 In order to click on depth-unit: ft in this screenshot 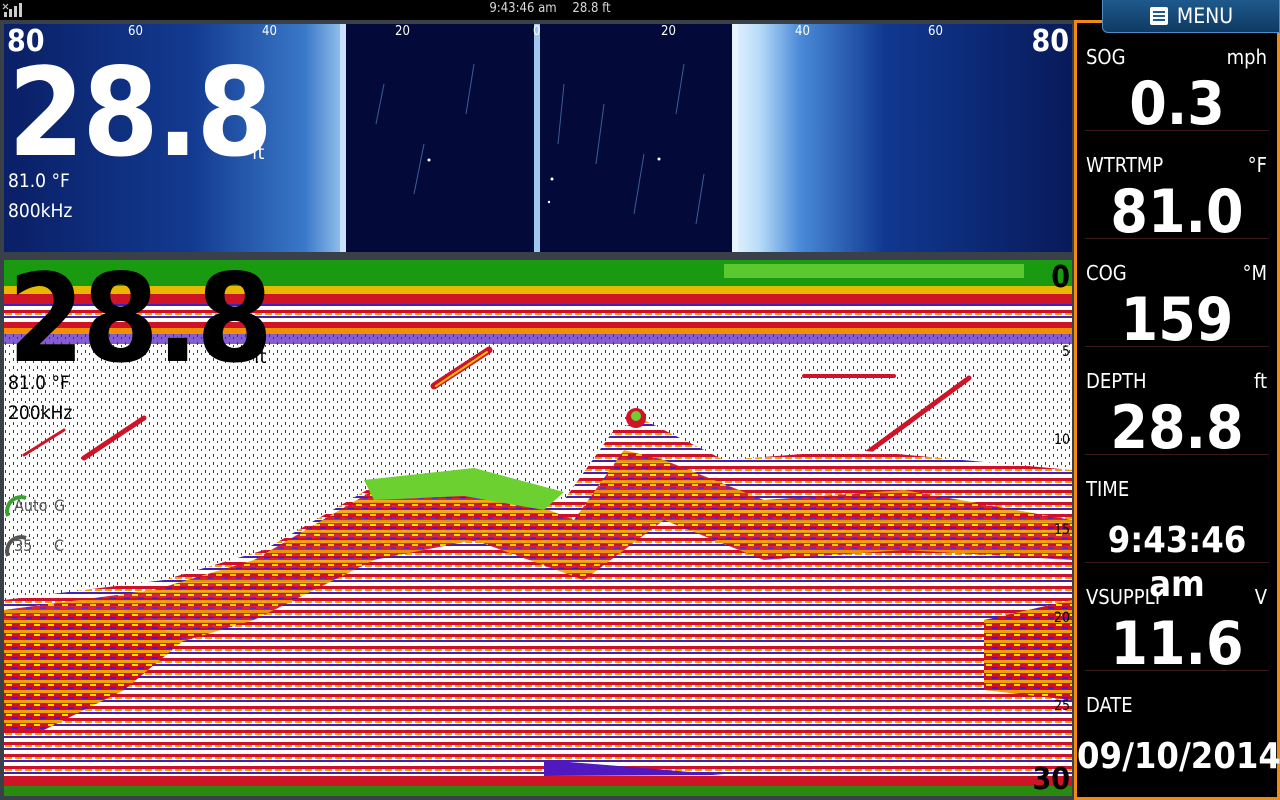, I will do `click(1260, 381)`.